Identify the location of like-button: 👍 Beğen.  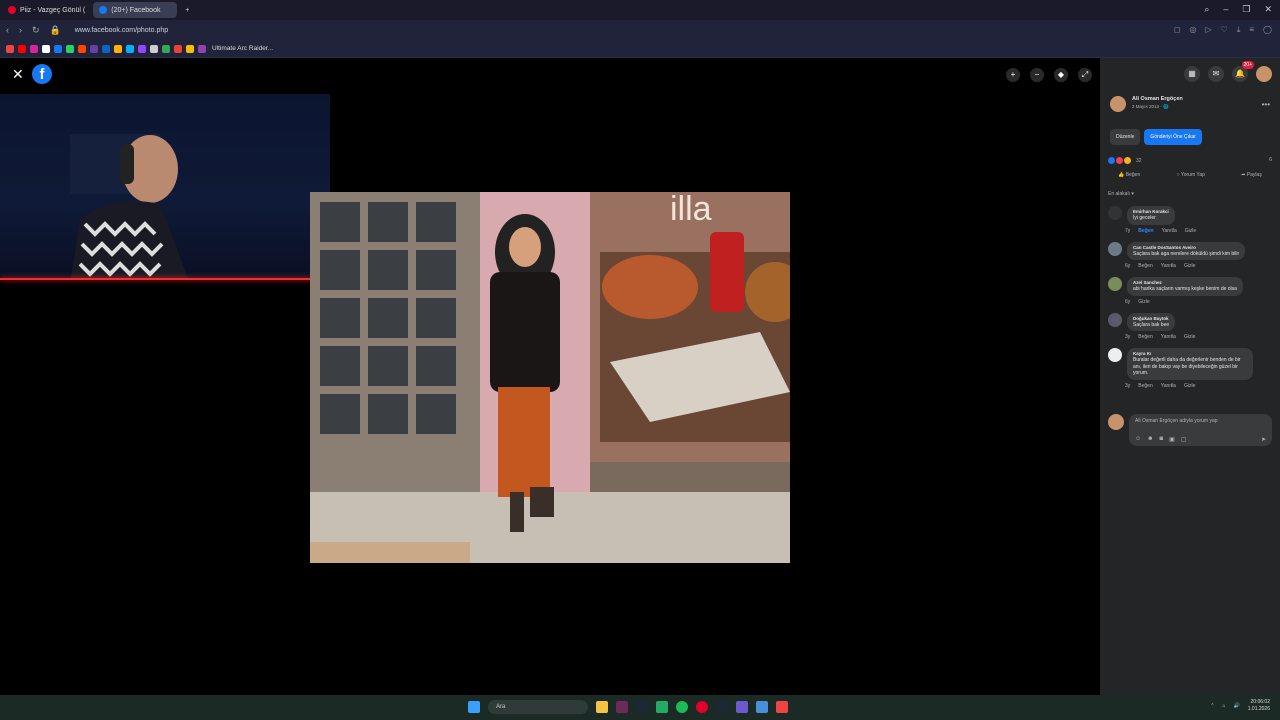
(1129, 175).